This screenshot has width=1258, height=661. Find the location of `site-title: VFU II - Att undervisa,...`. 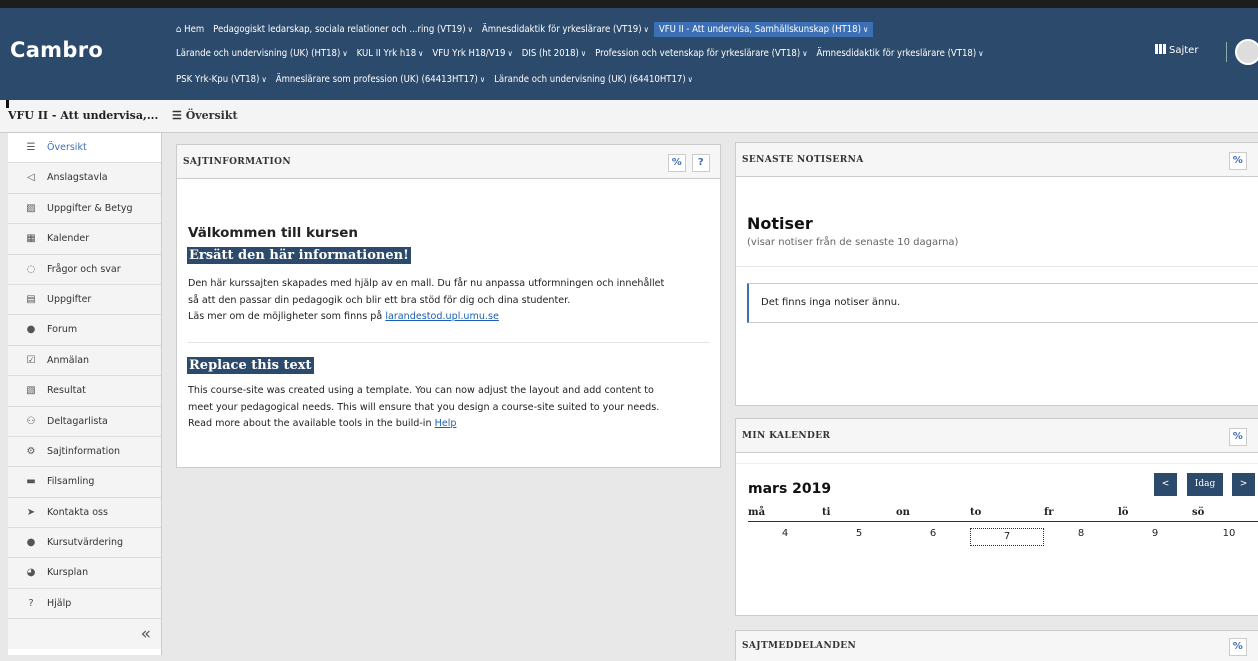

site-title: VFU II - Att undervisa,... is located at coordinates (83, 115).